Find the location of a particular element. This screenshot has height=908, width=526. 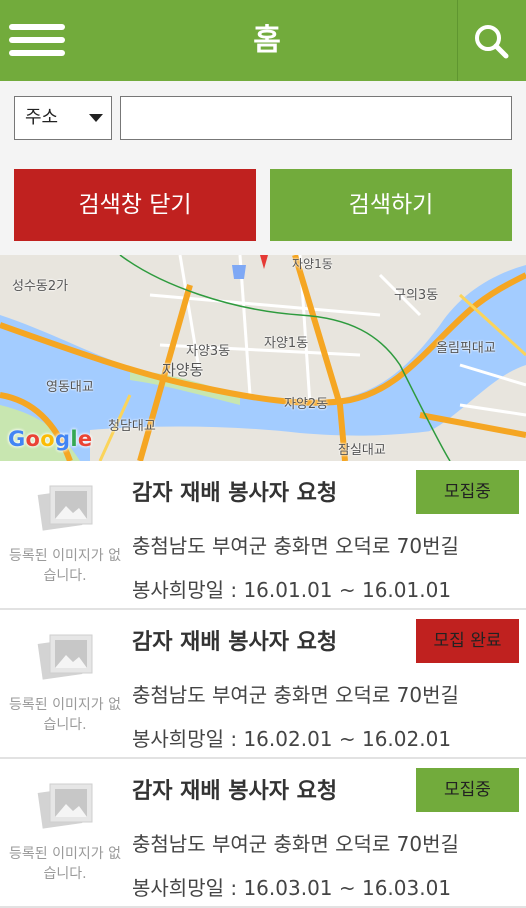

search-icon is located at coordinates (492, 42).